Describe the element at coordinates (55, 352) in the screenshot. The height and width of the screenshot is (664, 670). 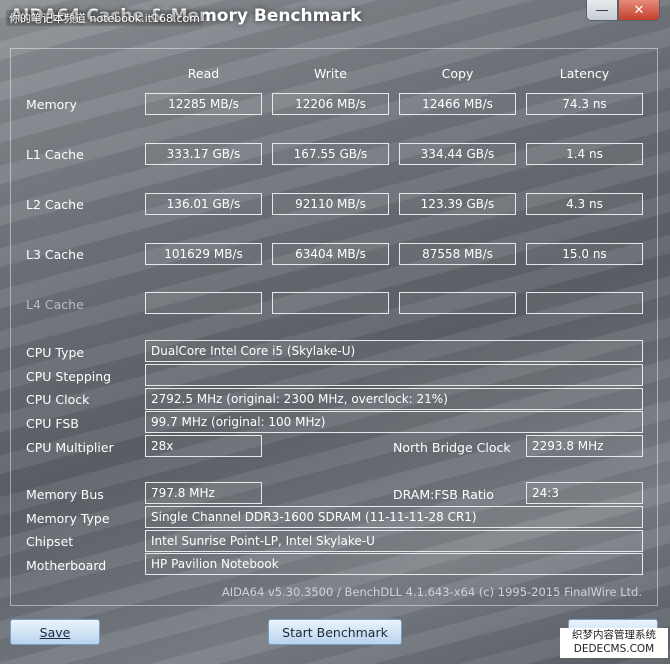
I see `cpu-type-label: CPU Type` at that location.